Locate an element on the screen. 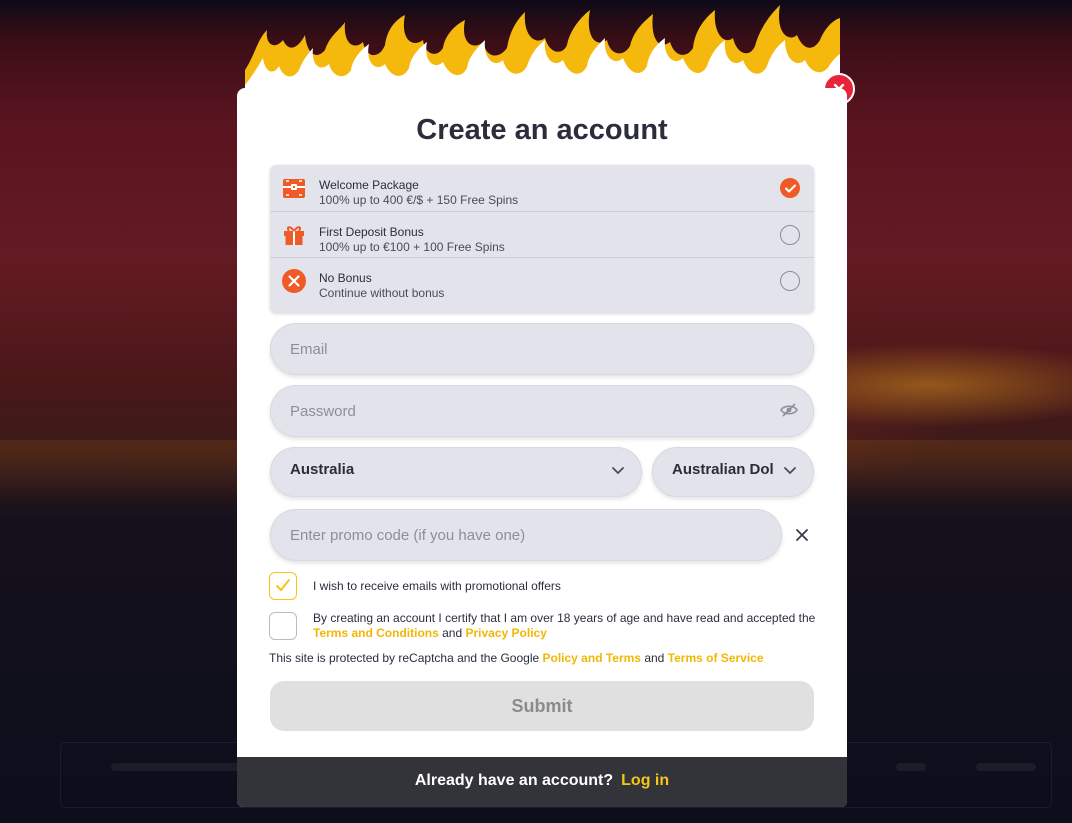 Image resolution: width=1072 pixels, height=823 pixels. eye-hidden-icon is located at coordinates (789, 410).